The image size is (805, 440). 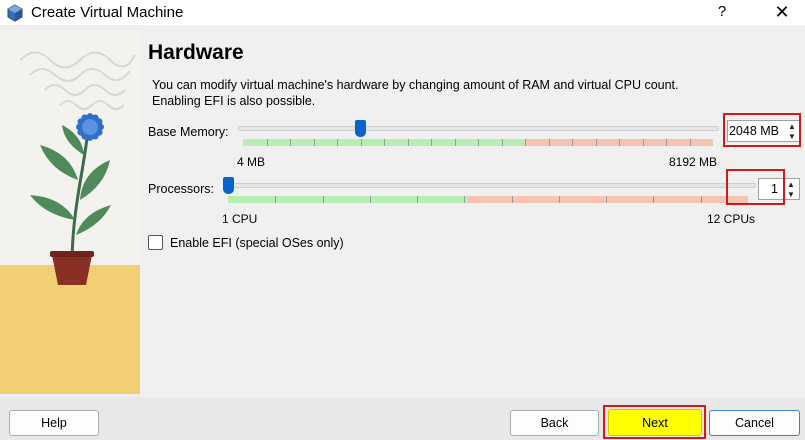 What do you see at coordinates (181, 189) in the screenshot?
I see `processors-label: Processors:` at bounding box center [181, 189].